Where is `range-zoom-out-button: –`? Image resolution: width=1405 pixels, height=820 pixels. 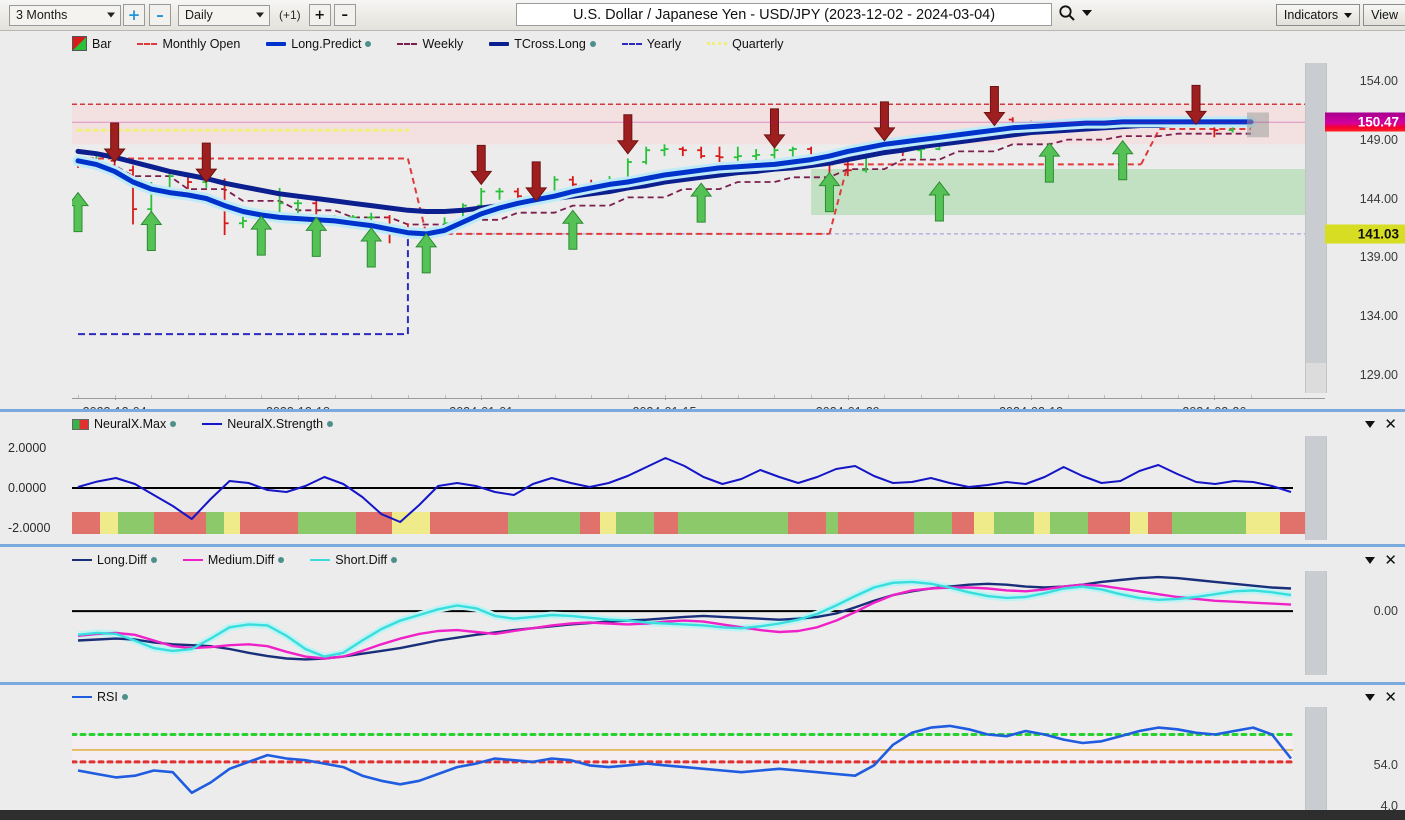
range-zoom-out-button: – is located at coordinates (160, 15).